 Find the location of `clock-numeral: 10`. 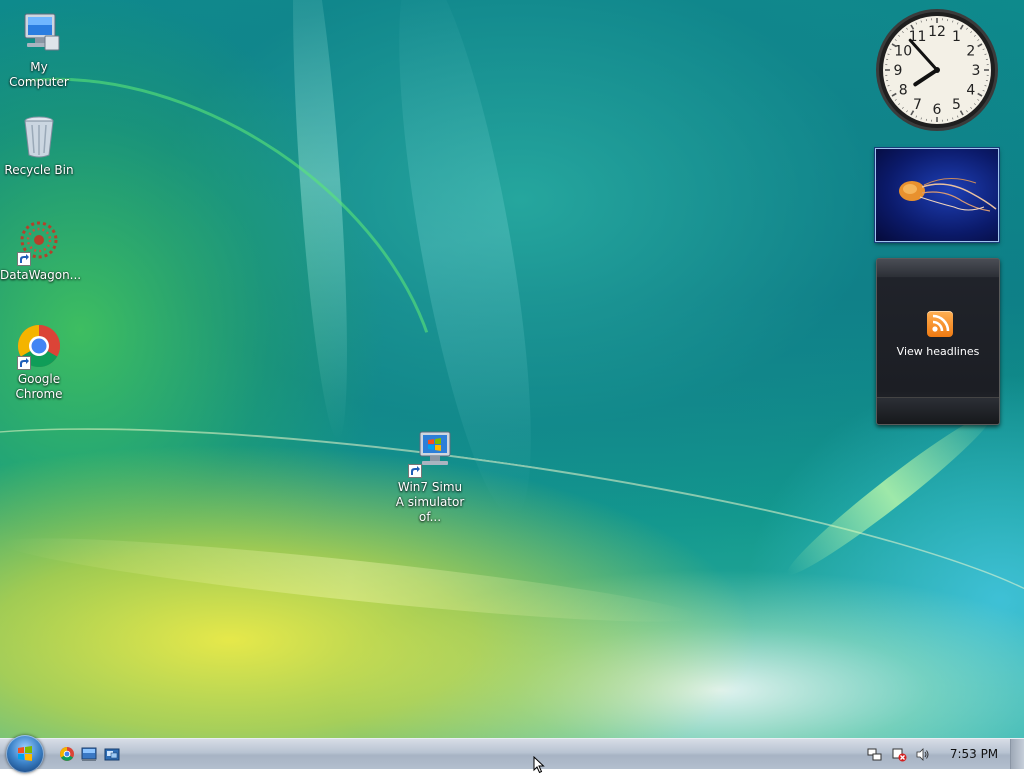

clock-numeral: 10 is located at coordinates (903, 52).